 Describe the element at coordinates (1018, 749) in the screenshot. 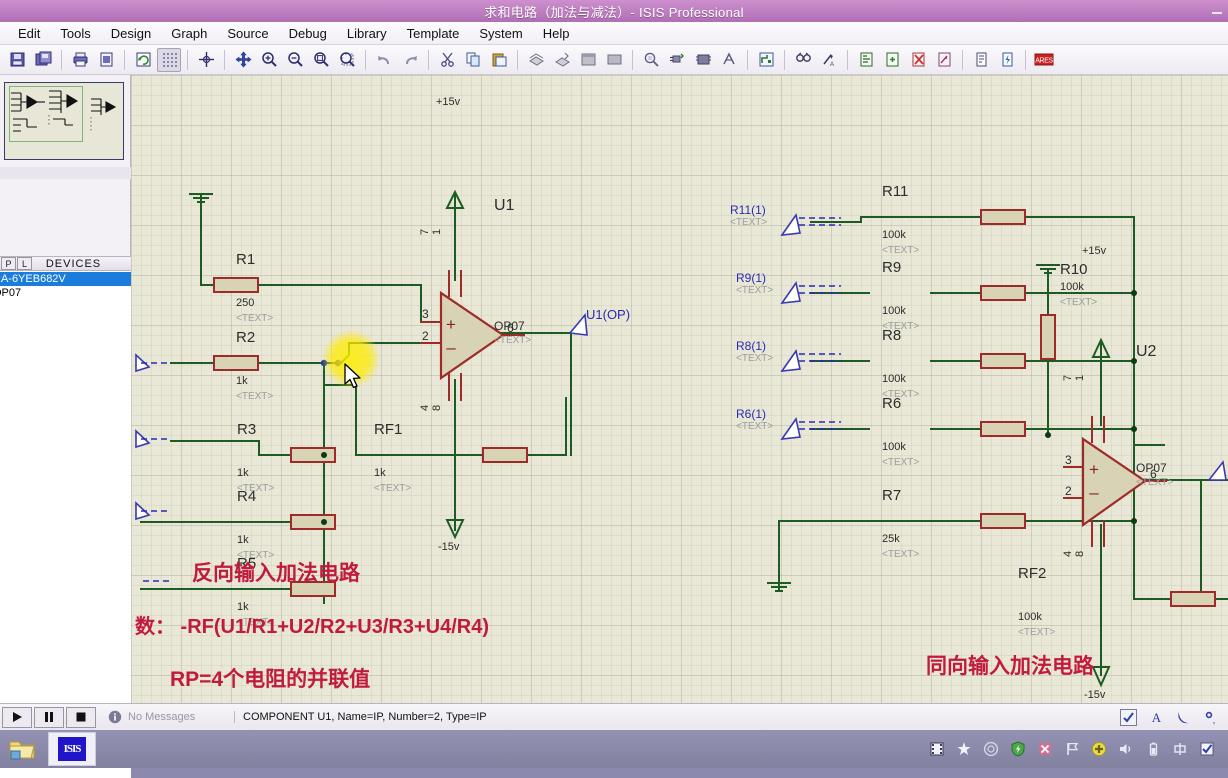

I see `security-shield-icon` at that location.